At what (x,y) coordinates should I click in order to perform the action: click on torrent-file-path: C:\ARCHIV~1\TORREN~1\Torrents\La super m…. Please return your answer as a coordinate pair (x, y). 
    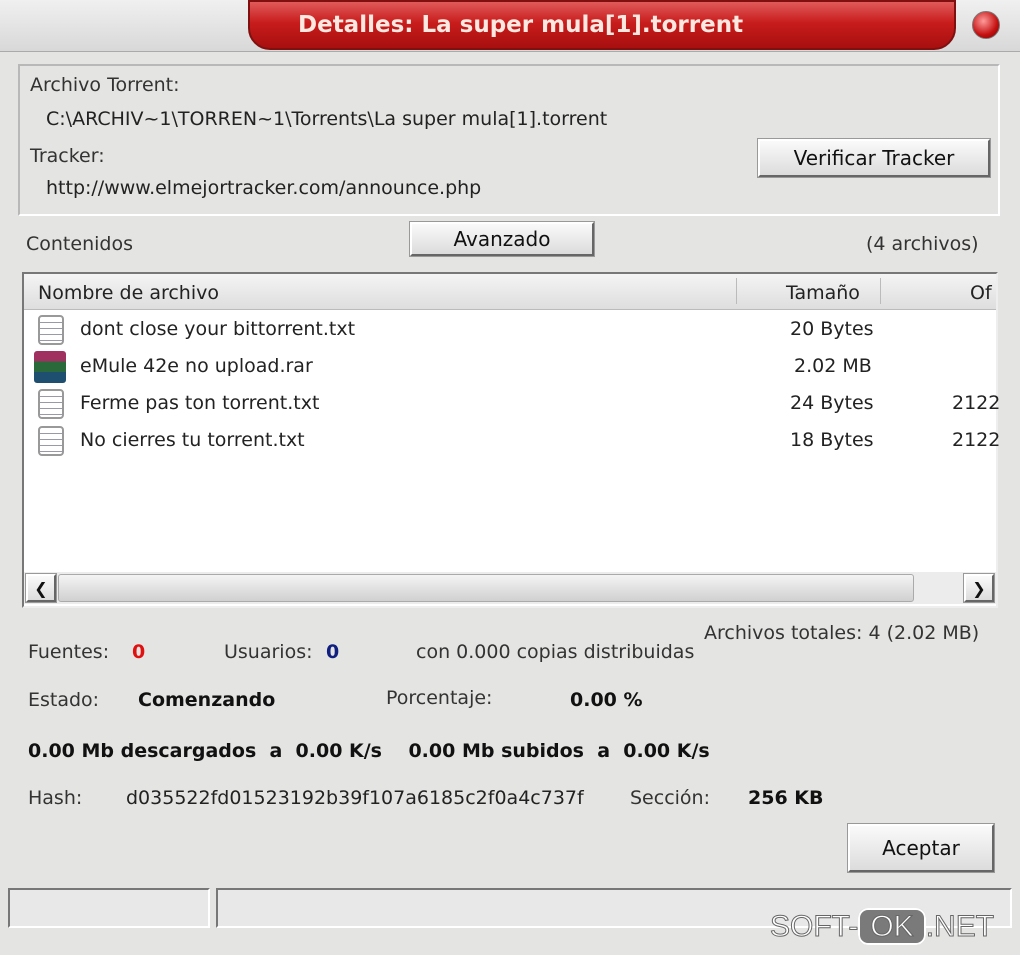
    Looking at the image, I should click on (327, 119).